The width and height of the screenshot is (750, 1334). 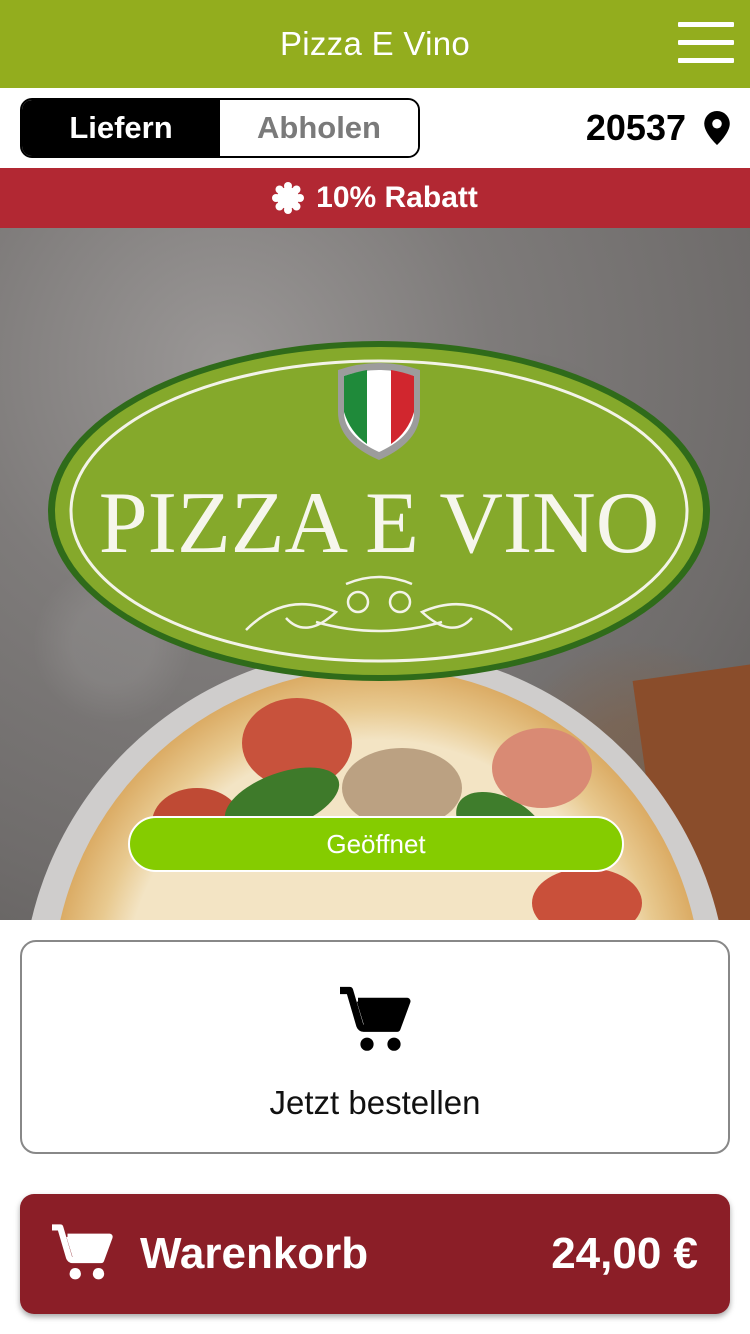 I want to click on discount-banner: 10% Rabatt, so click(x=375, y=198).